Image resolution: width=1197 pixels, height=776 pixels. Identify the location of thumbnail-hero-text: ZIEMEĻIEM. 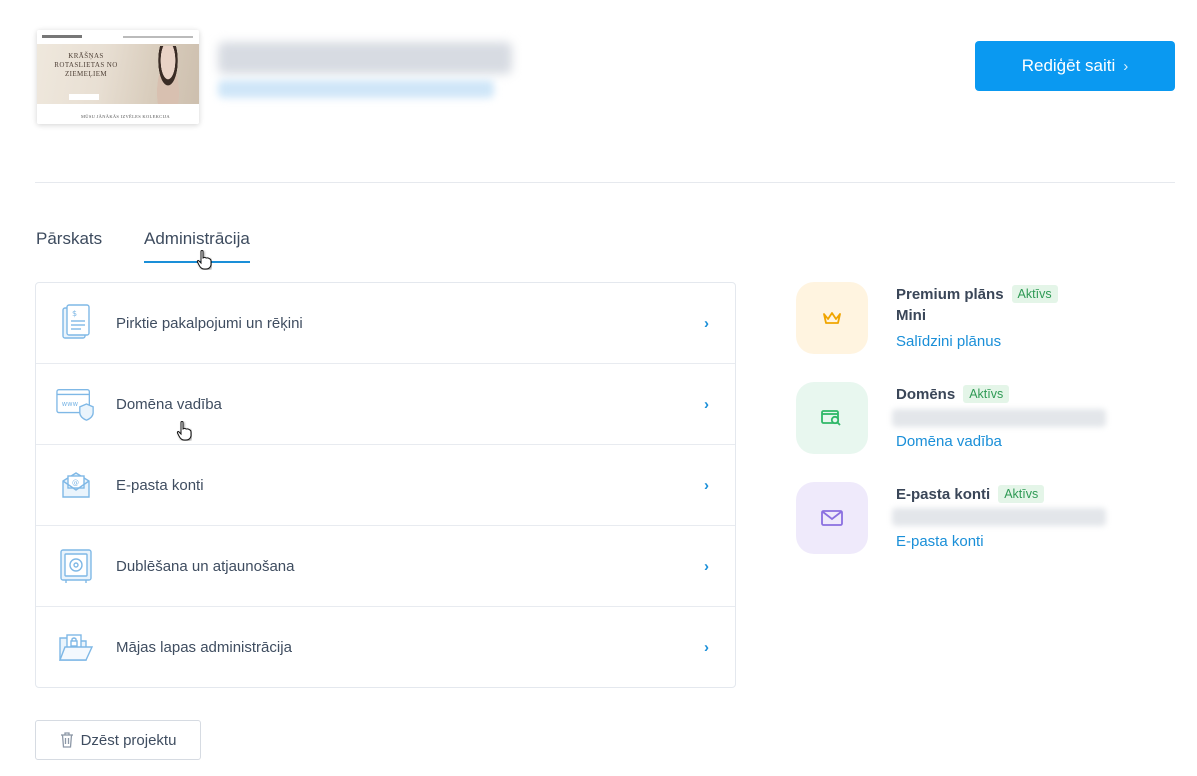
(86, 74).